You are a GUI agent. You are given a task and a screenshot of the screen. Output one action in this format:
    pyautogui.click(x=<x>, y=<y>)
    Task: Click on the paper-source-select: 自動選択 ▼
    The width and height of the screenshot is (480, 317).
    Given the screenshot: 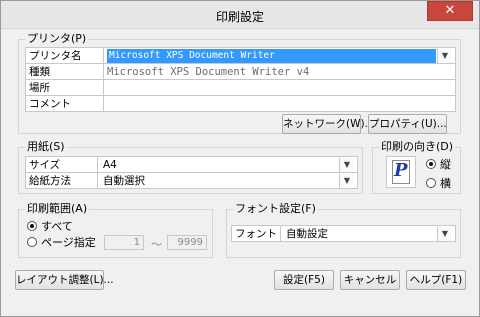 What is the action you would take?
    pyautogui.click(x=227, y=180)
    